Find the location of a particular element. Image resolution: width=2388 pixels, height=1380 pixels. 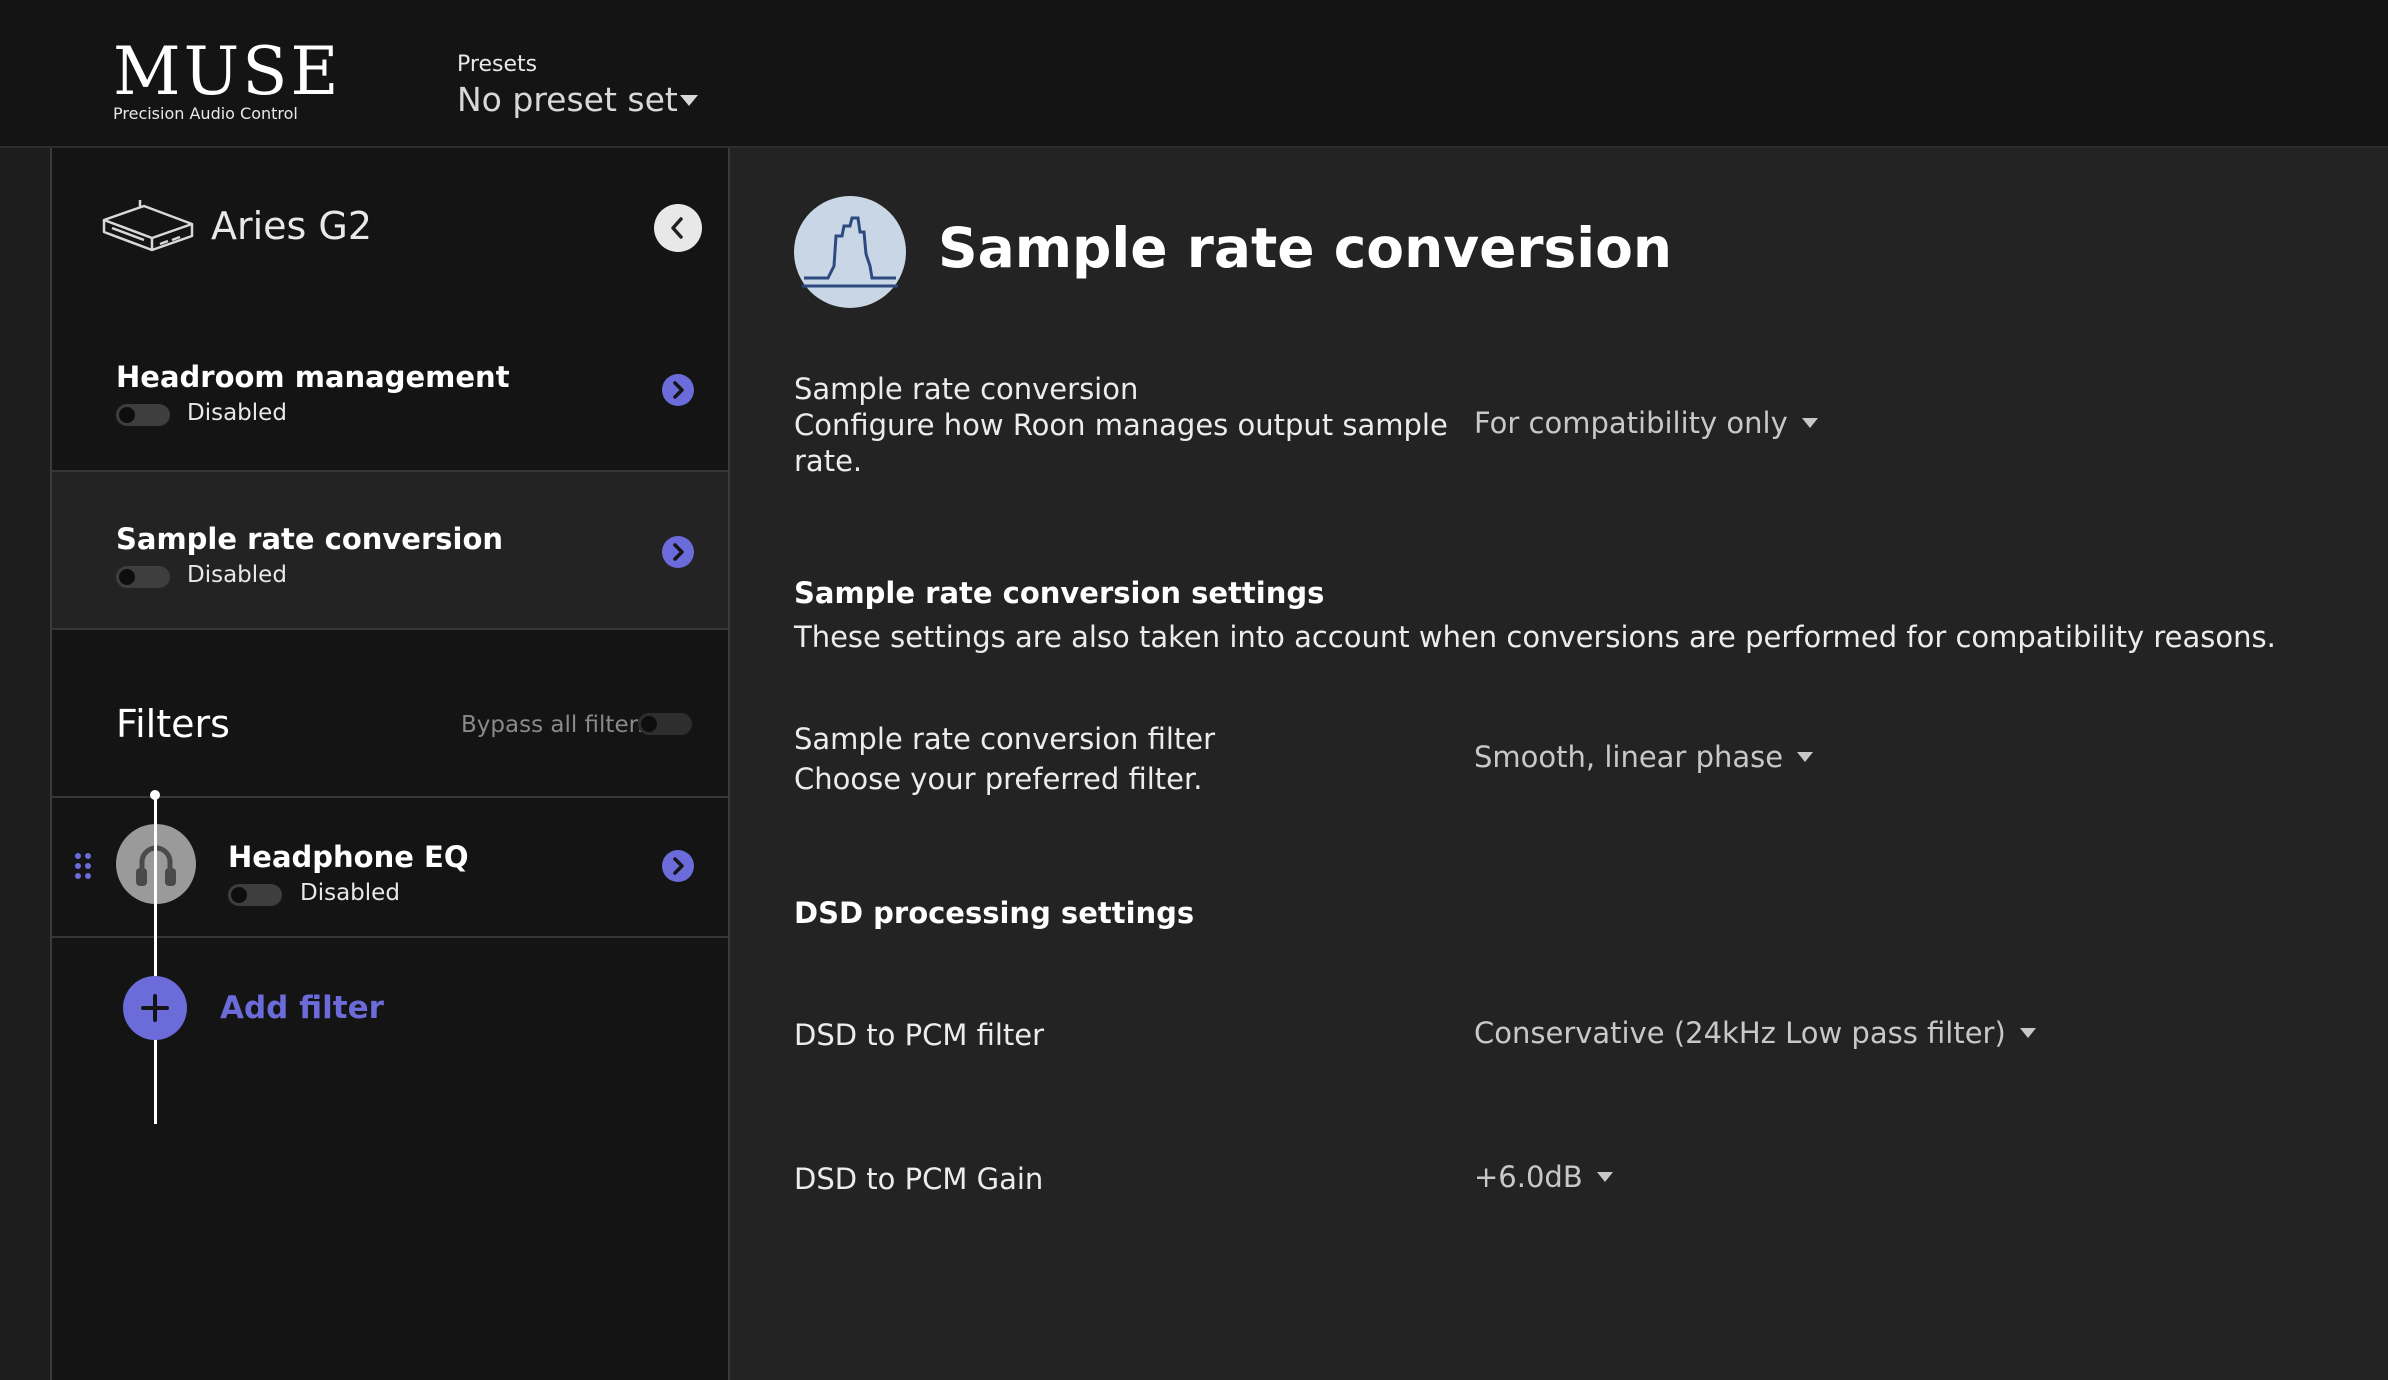

device-name: Aries G2 is located at coordinates (292, 226).